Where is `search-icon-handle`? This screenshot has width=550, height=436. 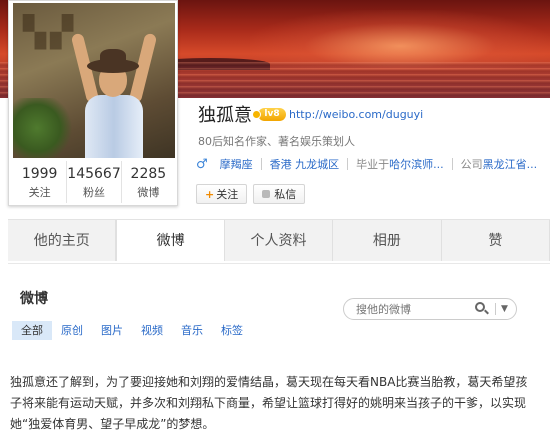
search-icon-handle is located at coordinates (486, 312).